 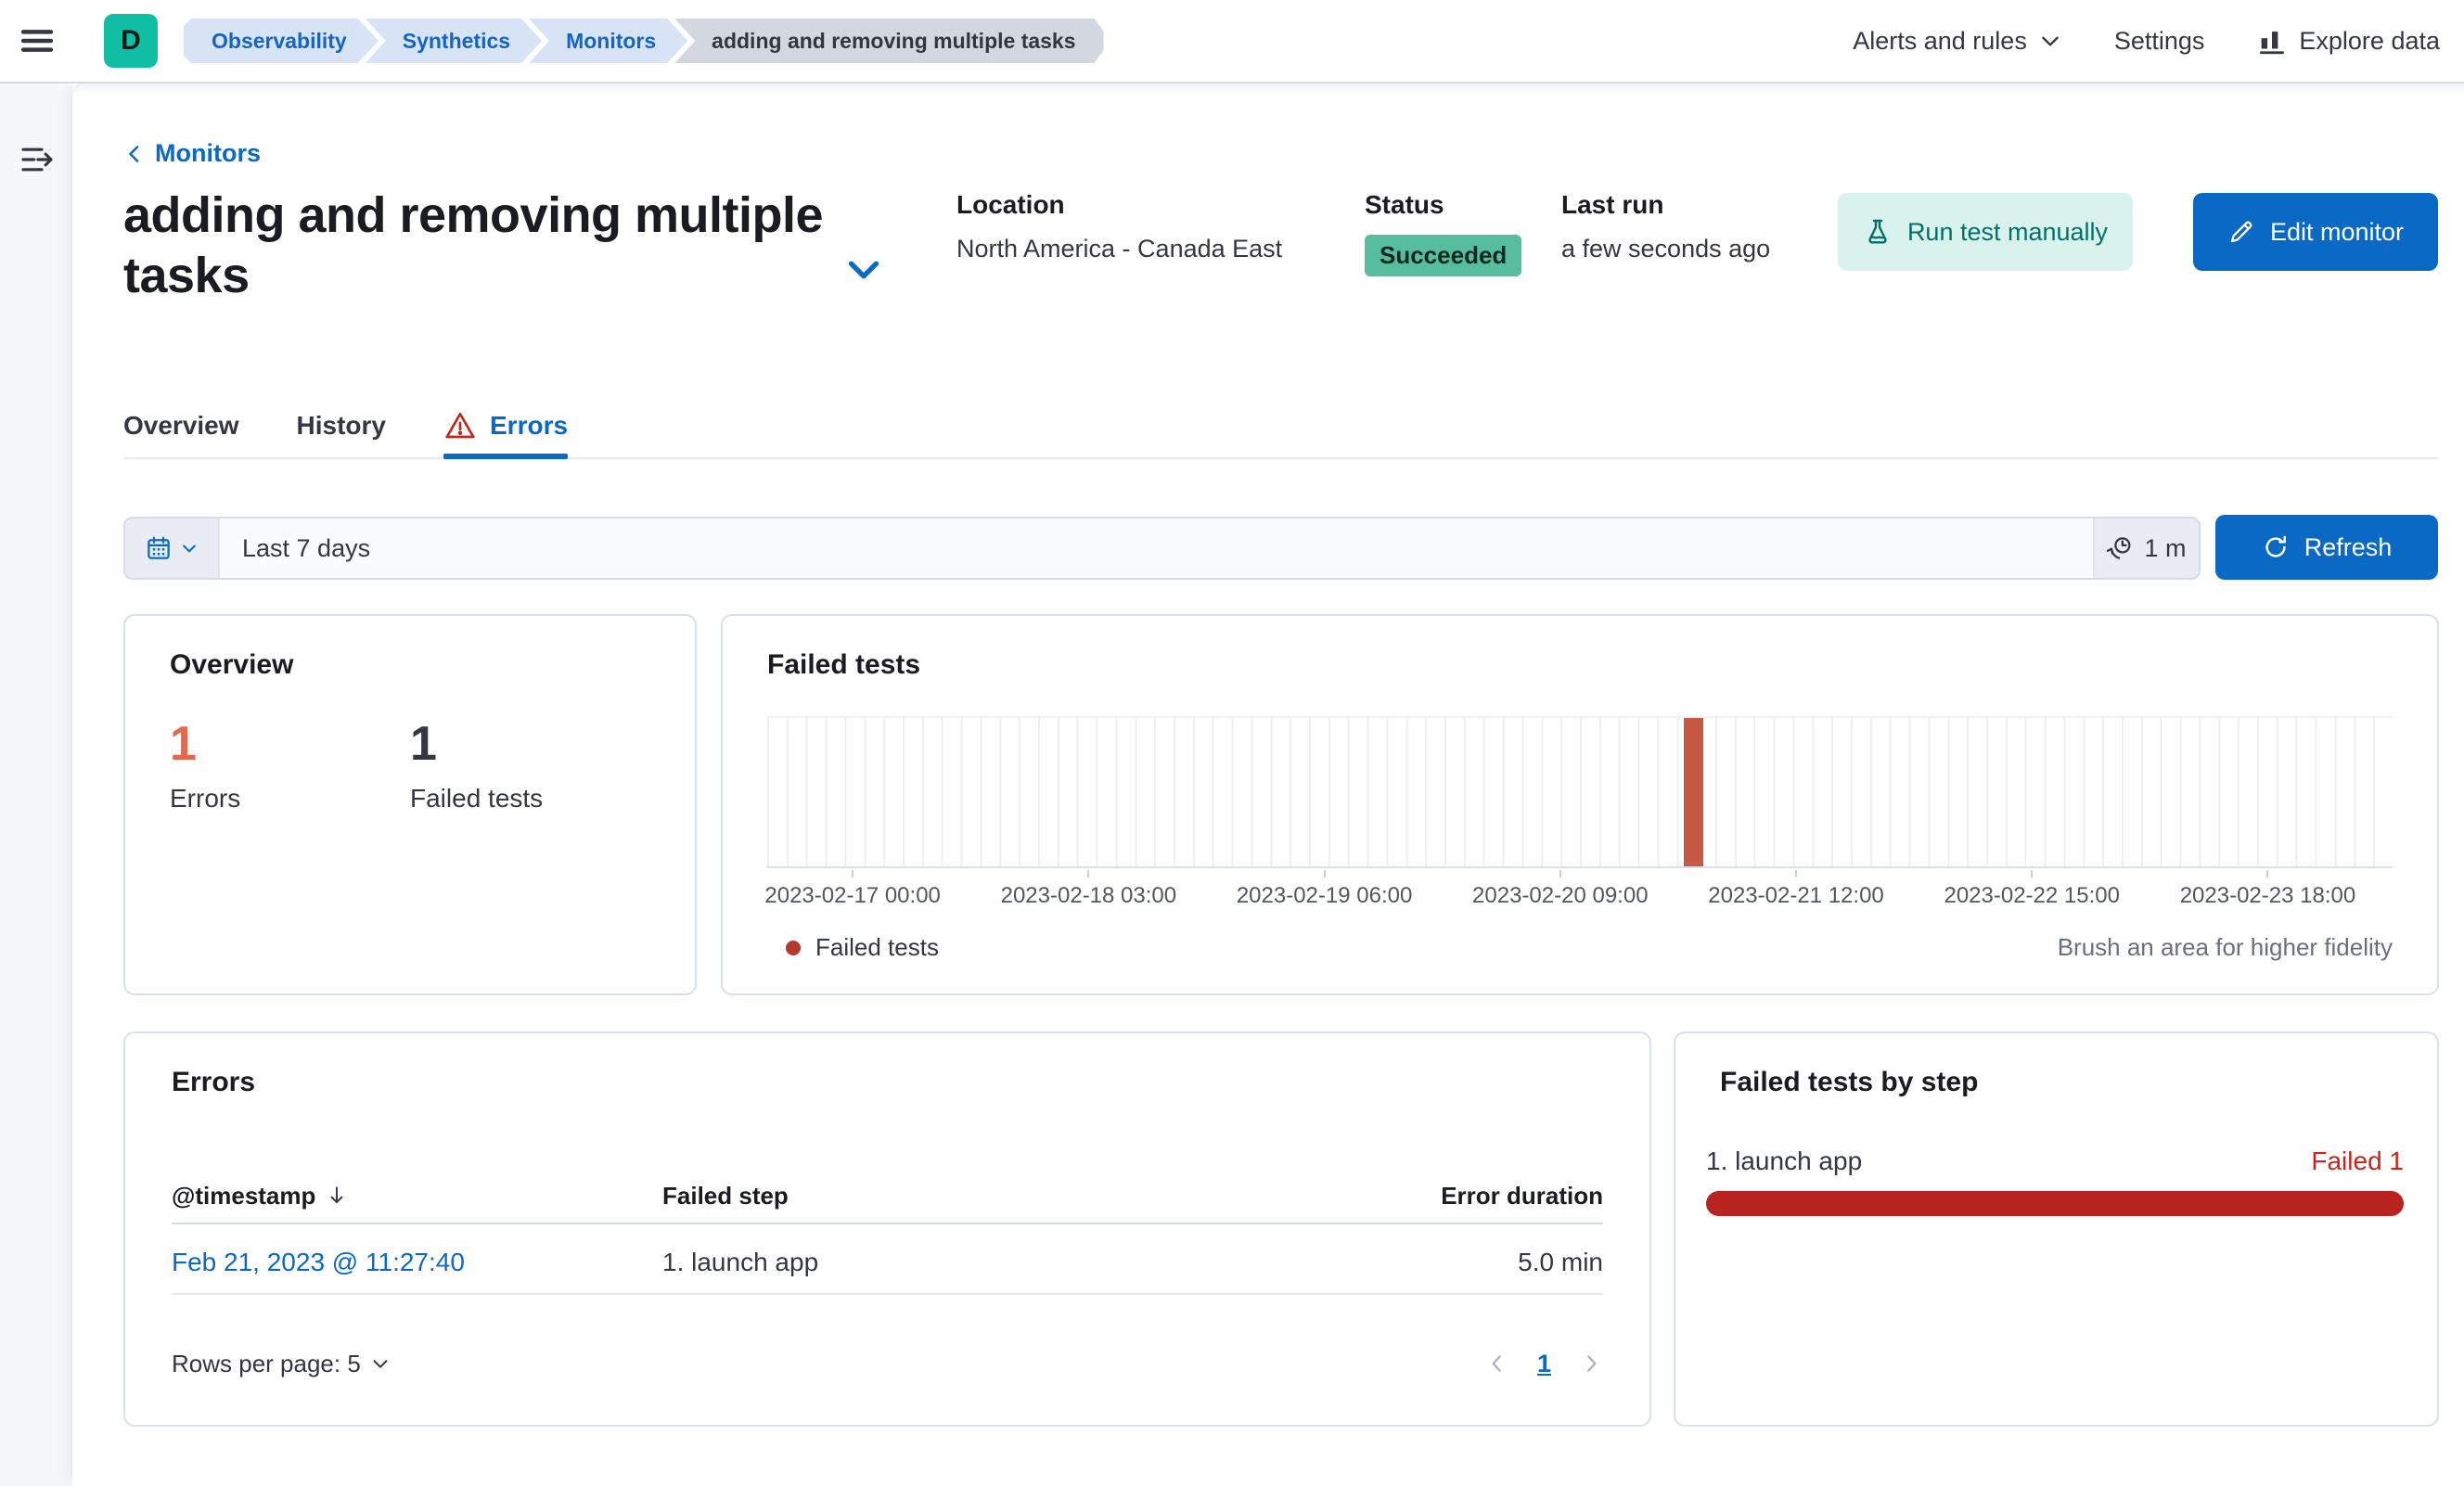 I want to click on super-date-picker: Last 7 days 1 m, so click(x=1162, y=548).